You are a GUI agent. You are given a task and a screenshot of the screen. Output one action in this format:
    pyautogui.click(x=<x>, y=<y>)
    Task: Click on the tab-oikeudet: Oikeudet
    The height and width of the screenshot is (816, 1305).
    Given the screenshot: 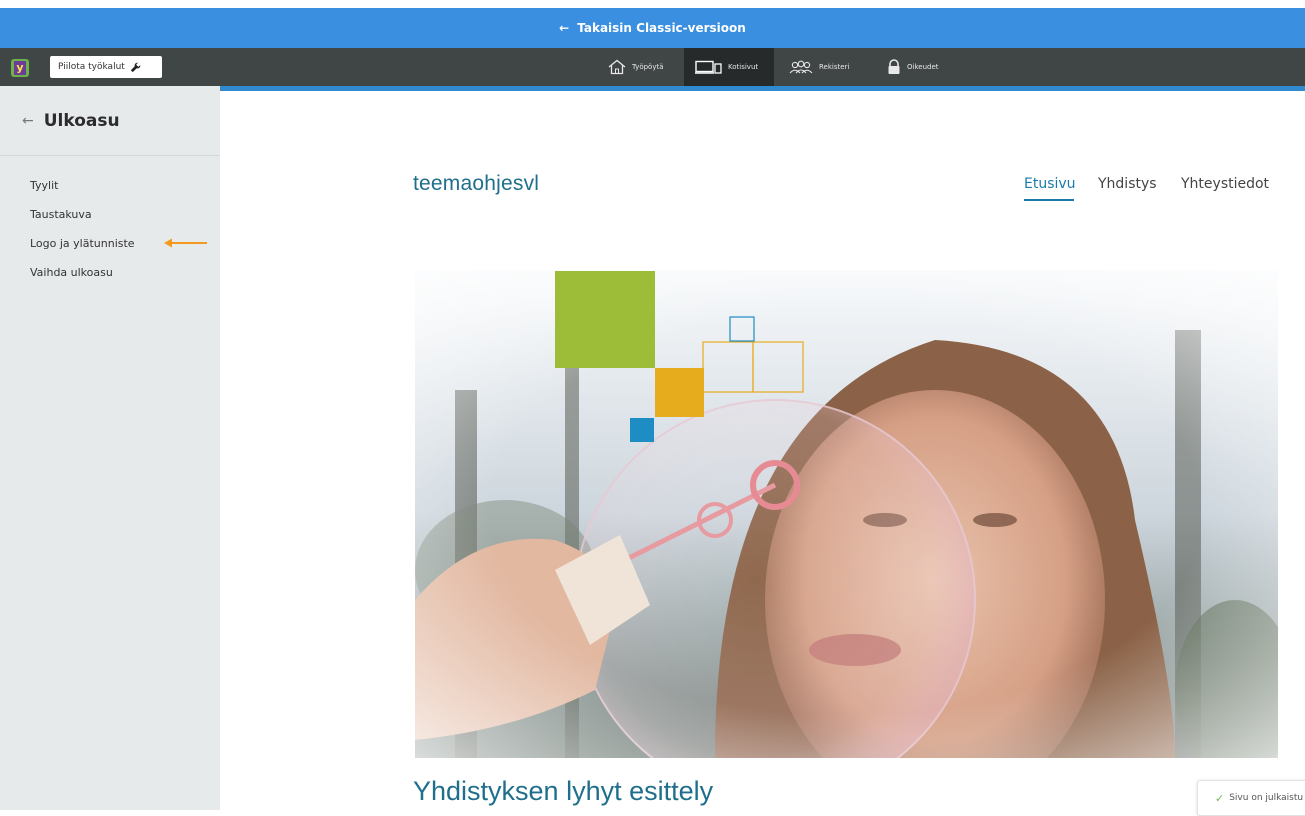 What is the action you would take?
    pyautogui.click(x=919, y=67)
    